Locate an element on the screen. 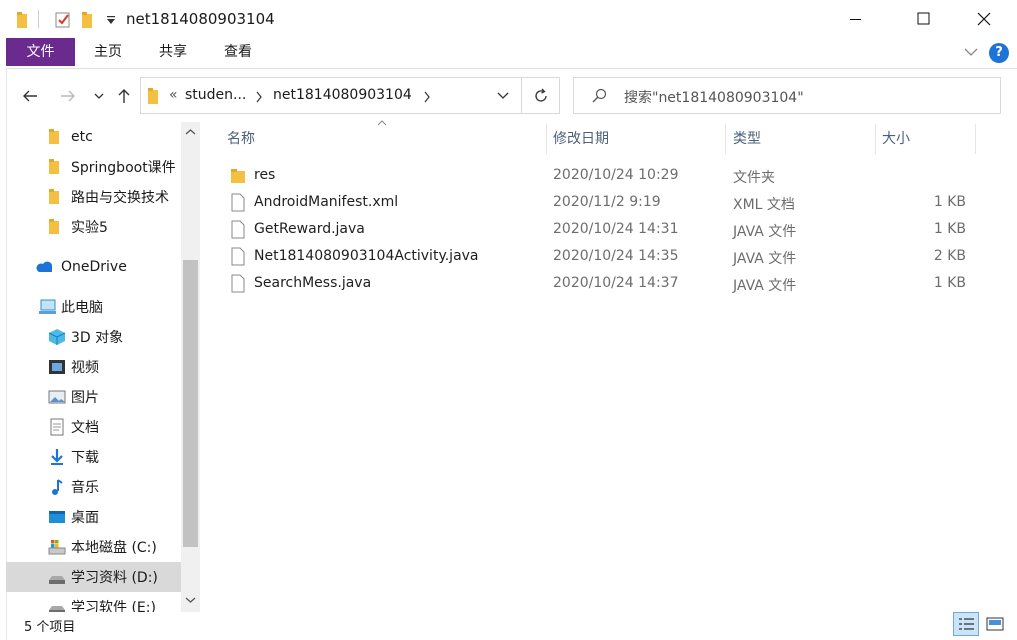 The image size is (1017, 640). details-view-button is located at coordinates (966, 624).